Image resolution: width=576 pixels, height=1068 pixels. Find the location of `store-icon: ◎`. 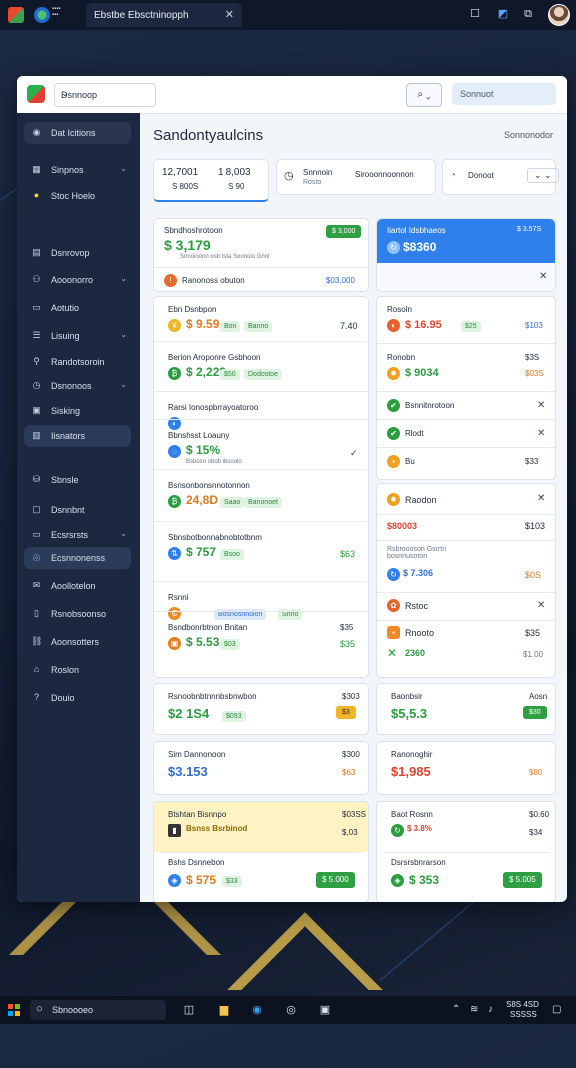

store-icon: ◎ is located at coordinates (291, 1010).